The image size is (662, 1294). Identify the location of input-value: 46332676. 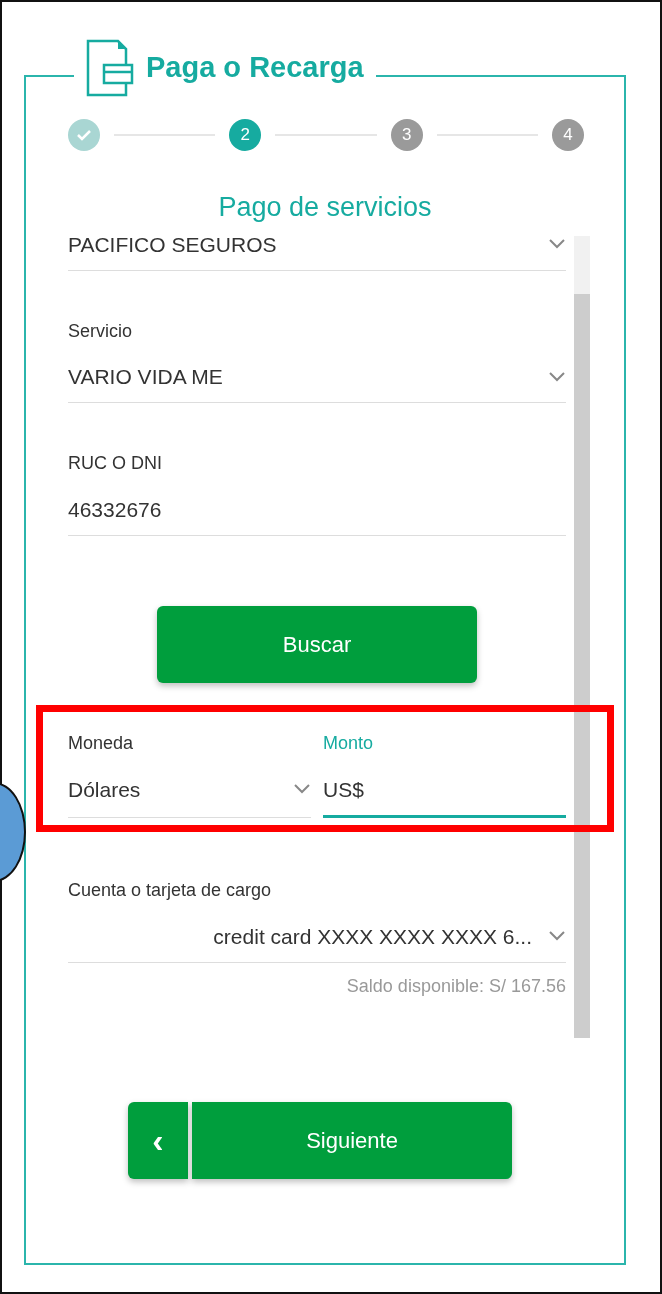
(115, 510).